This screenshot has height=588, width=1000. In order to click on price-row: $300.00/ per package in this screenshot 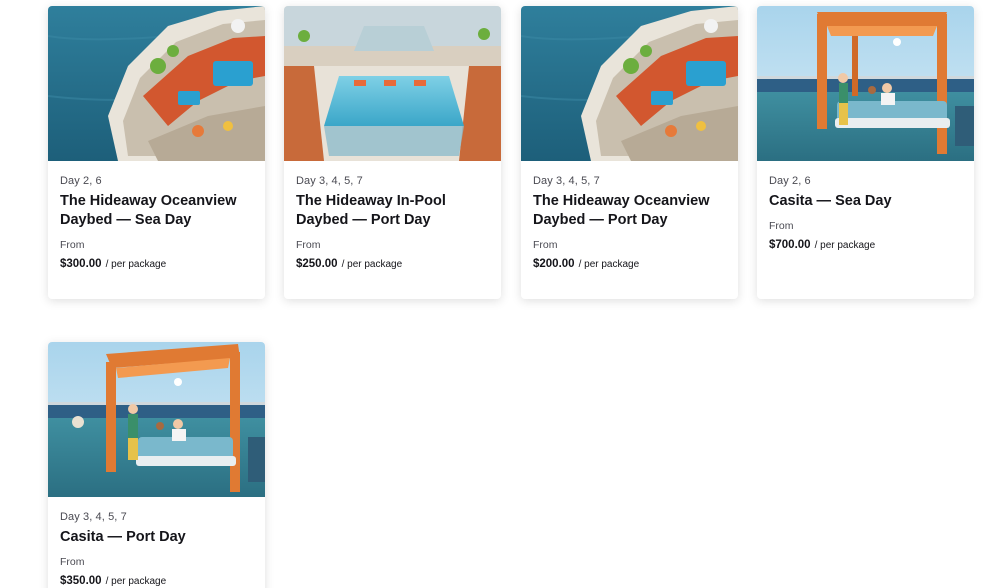, I will do `click(156, 264)`.